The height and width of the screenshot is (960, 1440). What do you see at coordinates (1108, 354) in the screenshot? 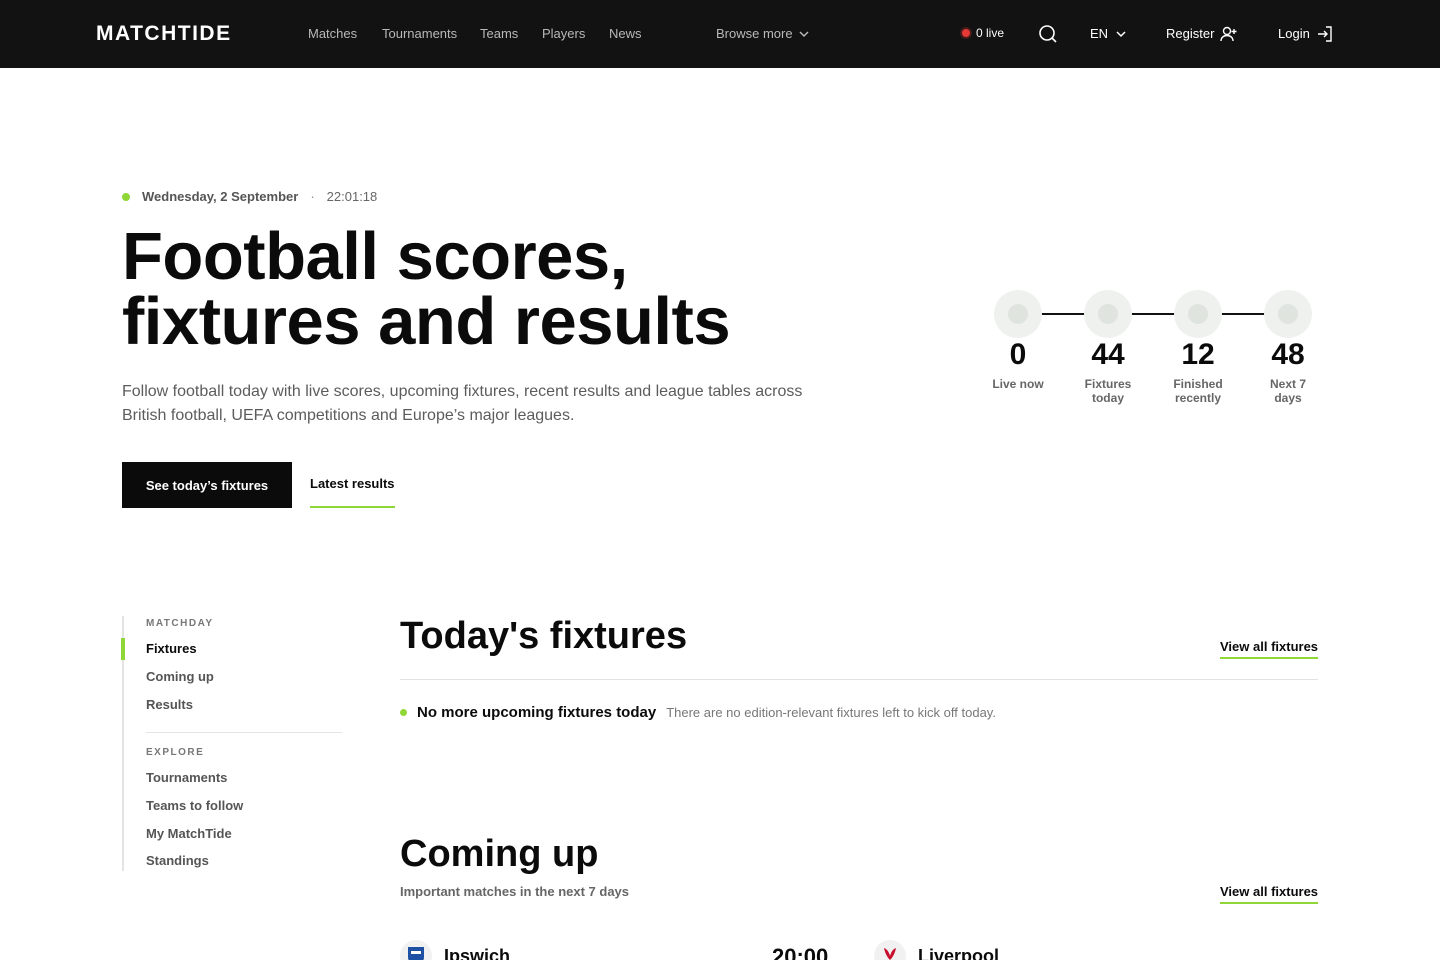
I see `stat-fixtures-today-value: 44` at bounding box center [1108, 354].